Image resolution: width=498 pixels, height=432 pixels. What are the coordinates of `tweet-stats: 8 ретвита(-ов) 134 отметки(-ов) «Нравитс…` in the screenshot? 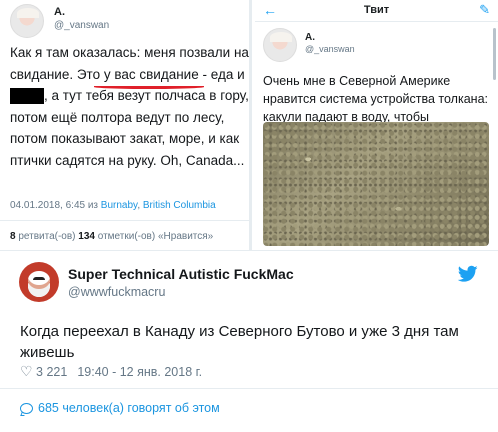 It's located at (111, 236).